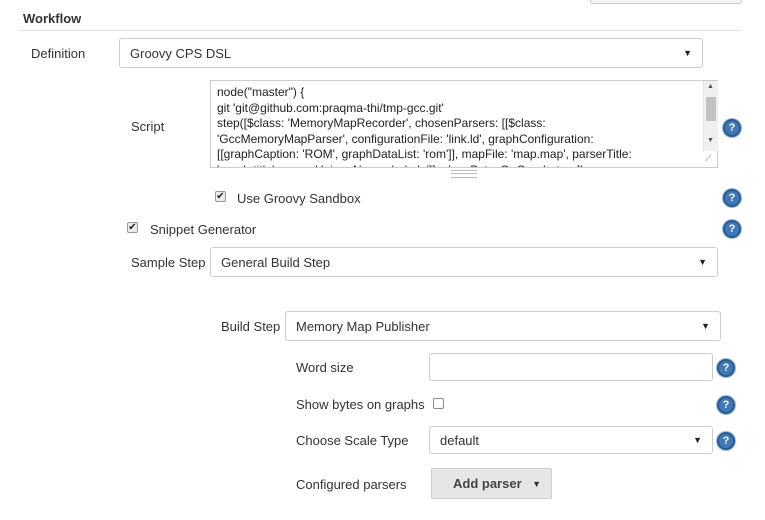 This screenshot has height=520, width=765. I want to click on section-title: Workflow, so click(52, 18).